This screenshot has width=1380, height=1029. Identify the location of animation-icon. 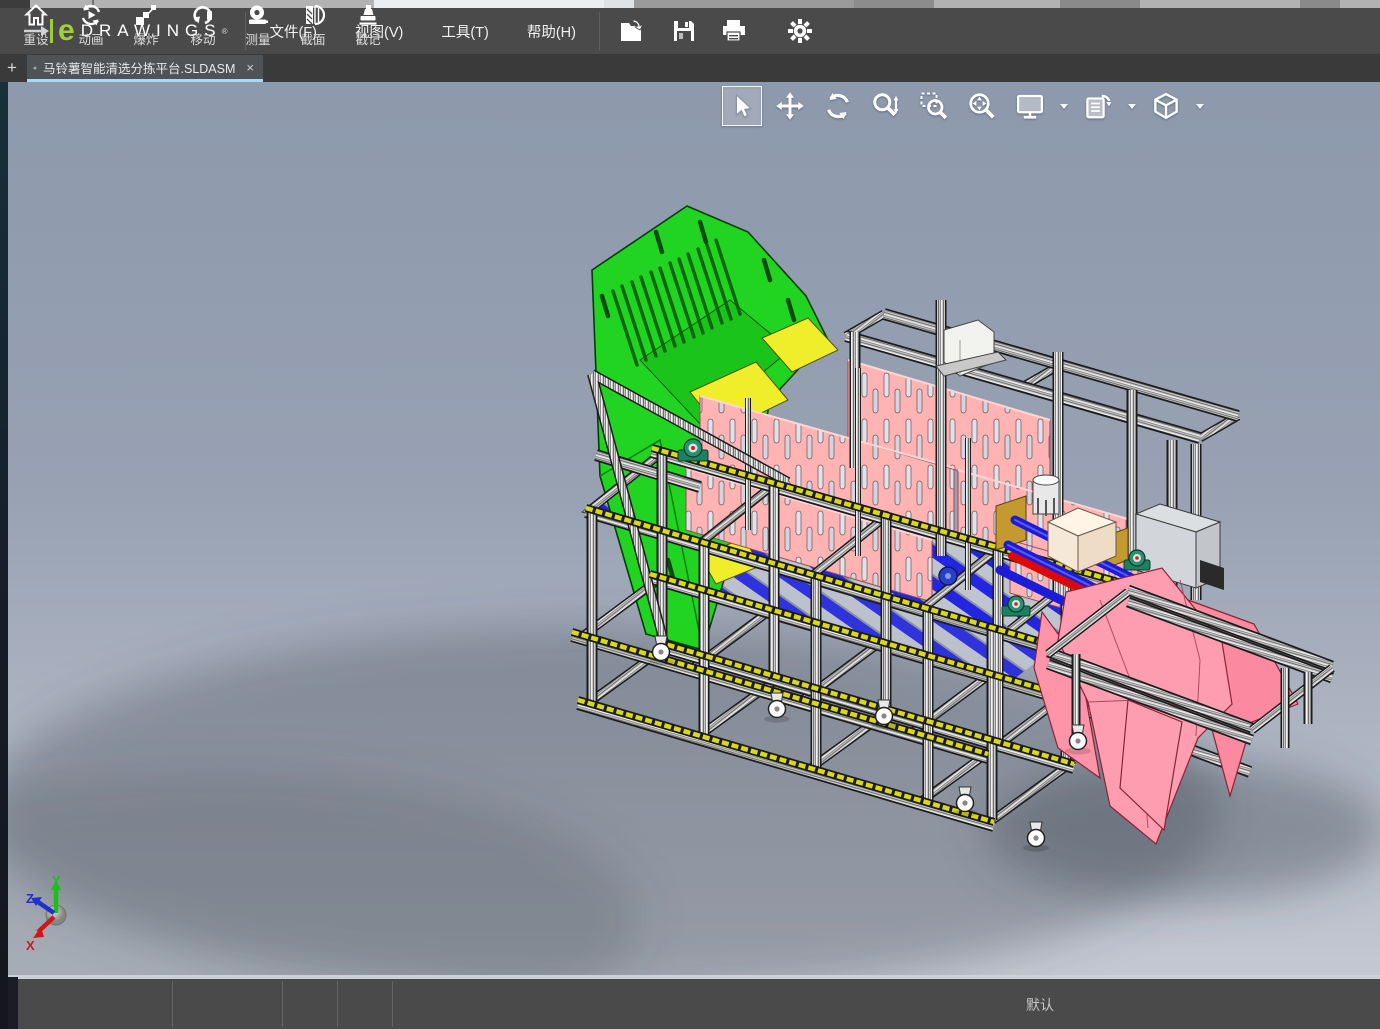
(91, 15).